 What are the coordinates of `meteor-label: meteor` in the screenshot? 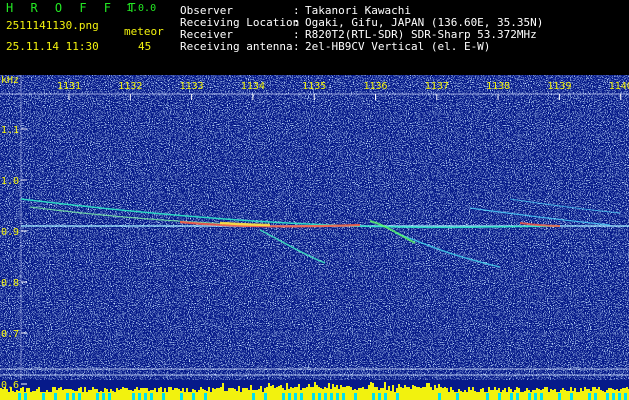 It's located at (144, 31).